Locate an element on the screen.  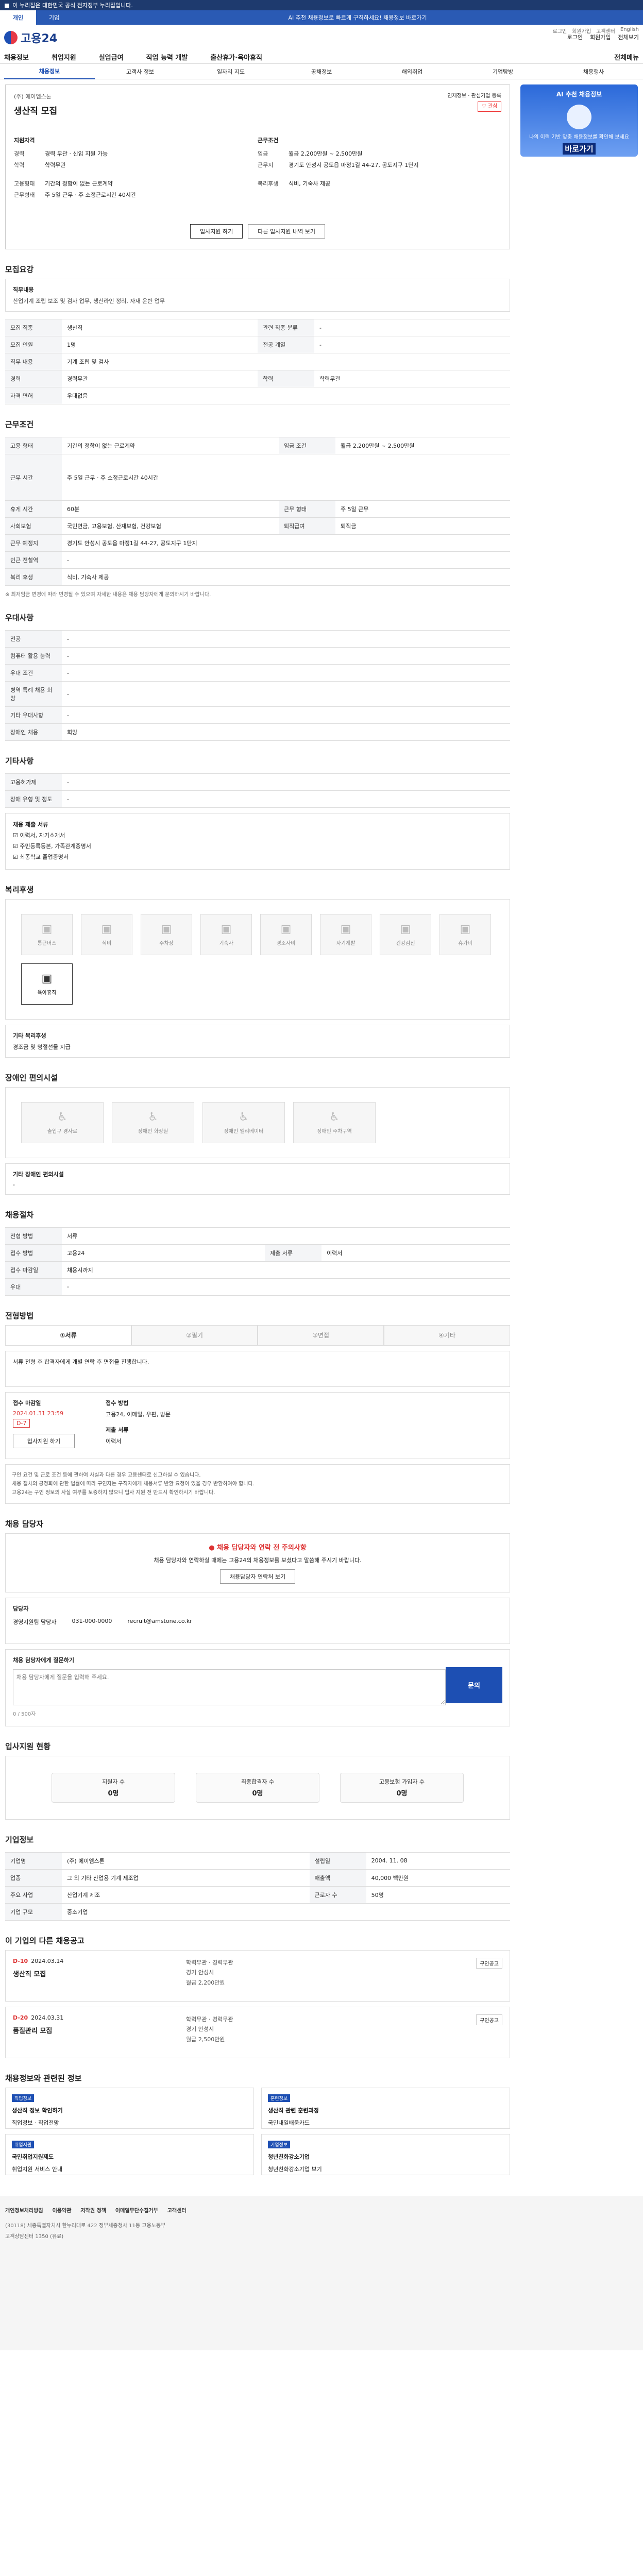
welfare-item: ▣ 식비 is located at coordinates (106, 934).